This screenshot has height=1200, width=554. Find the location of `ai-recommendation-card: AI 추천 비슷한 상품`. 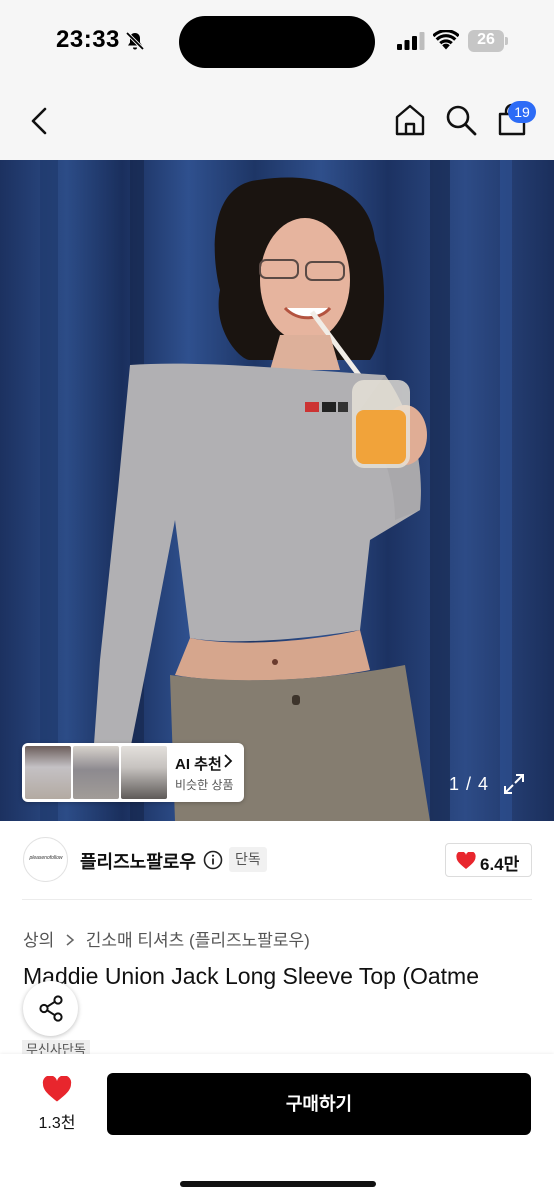

ai-recommendation-card: AI 추천 비슷한 상품 is located at coordinates (133, 772).